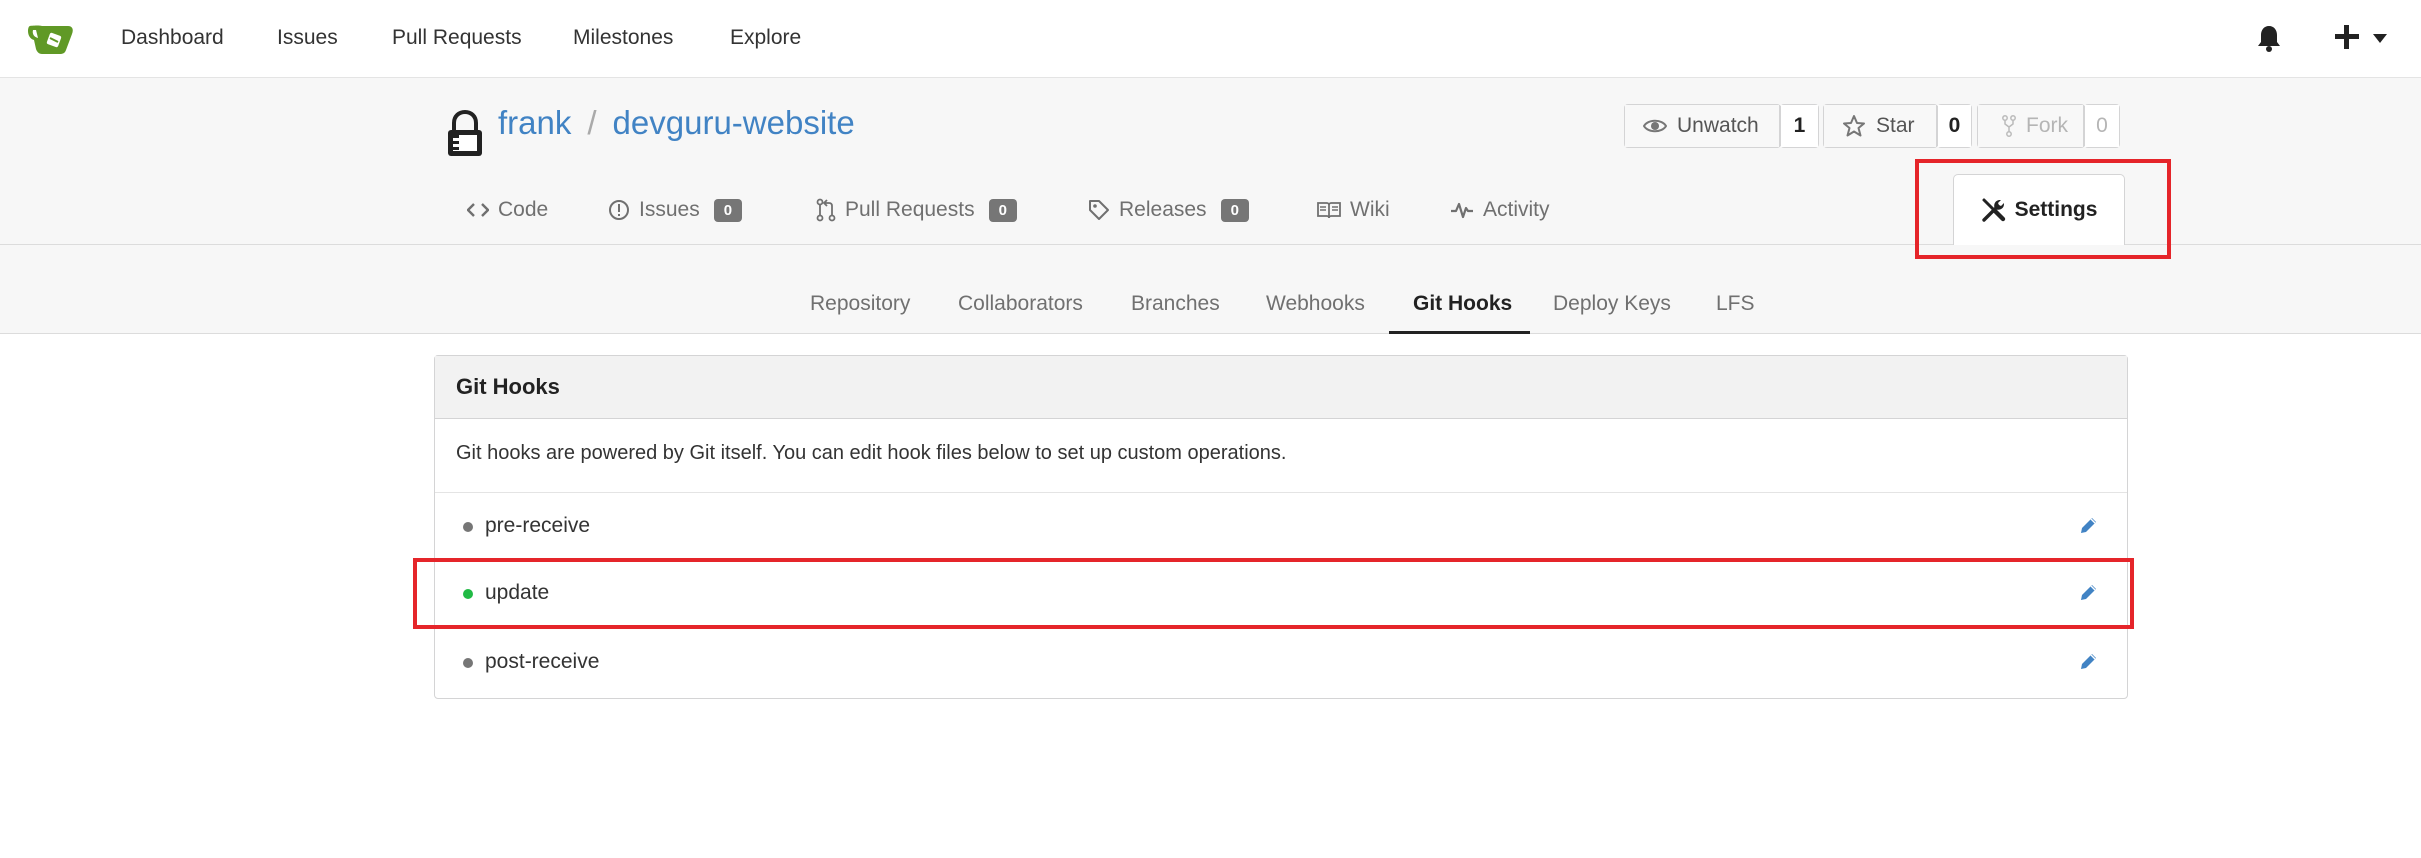 Image resolution: width=2421 pixels, height=858 pixels. What do you see at coordinates (1099, 210) in the screenshot?
I see `tag-icon` at bounding box center [1099, 210].